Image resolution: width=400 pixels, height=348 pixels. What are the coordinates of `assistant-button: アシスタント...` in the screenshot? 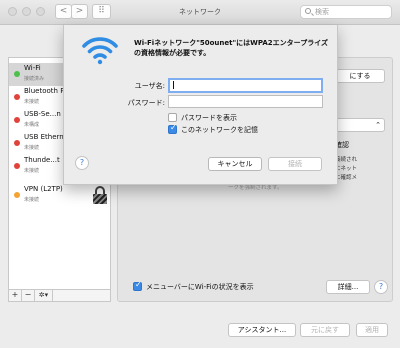 It's located at (262, 330).